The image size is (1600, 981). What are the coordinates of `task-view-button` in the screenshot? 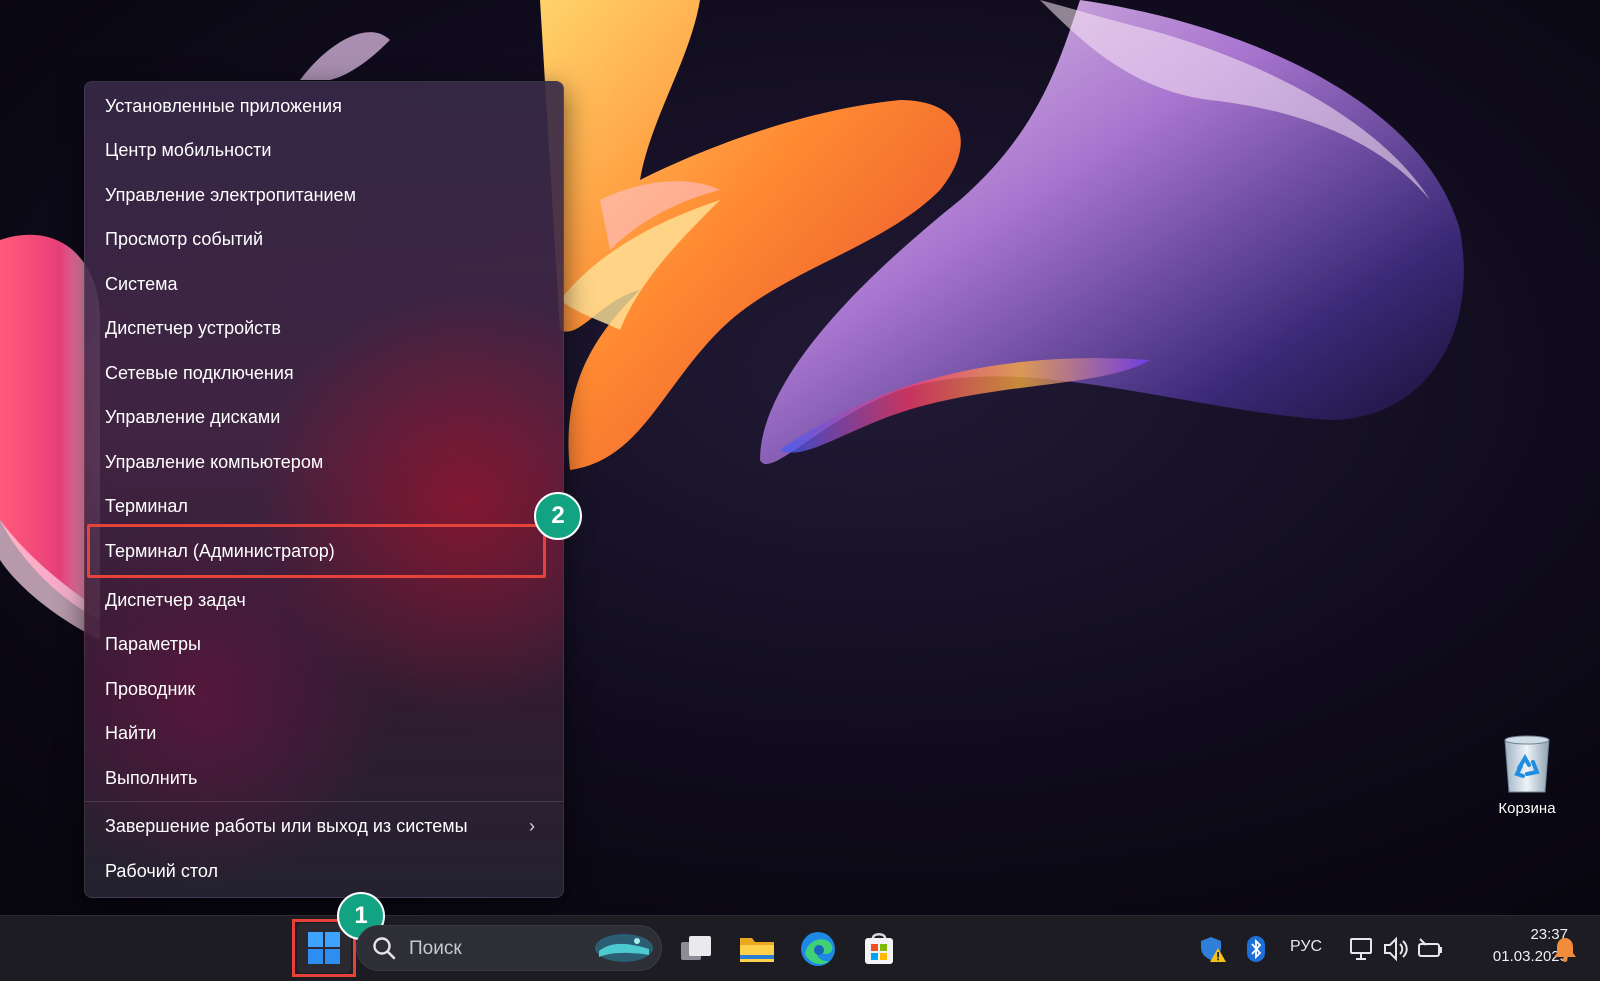 It's located at (696, 949).